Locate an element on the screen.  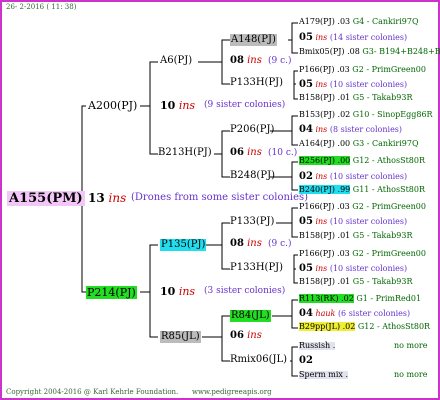
gen4-g2-mid-number: 05 is located at coordinates (306, 84).